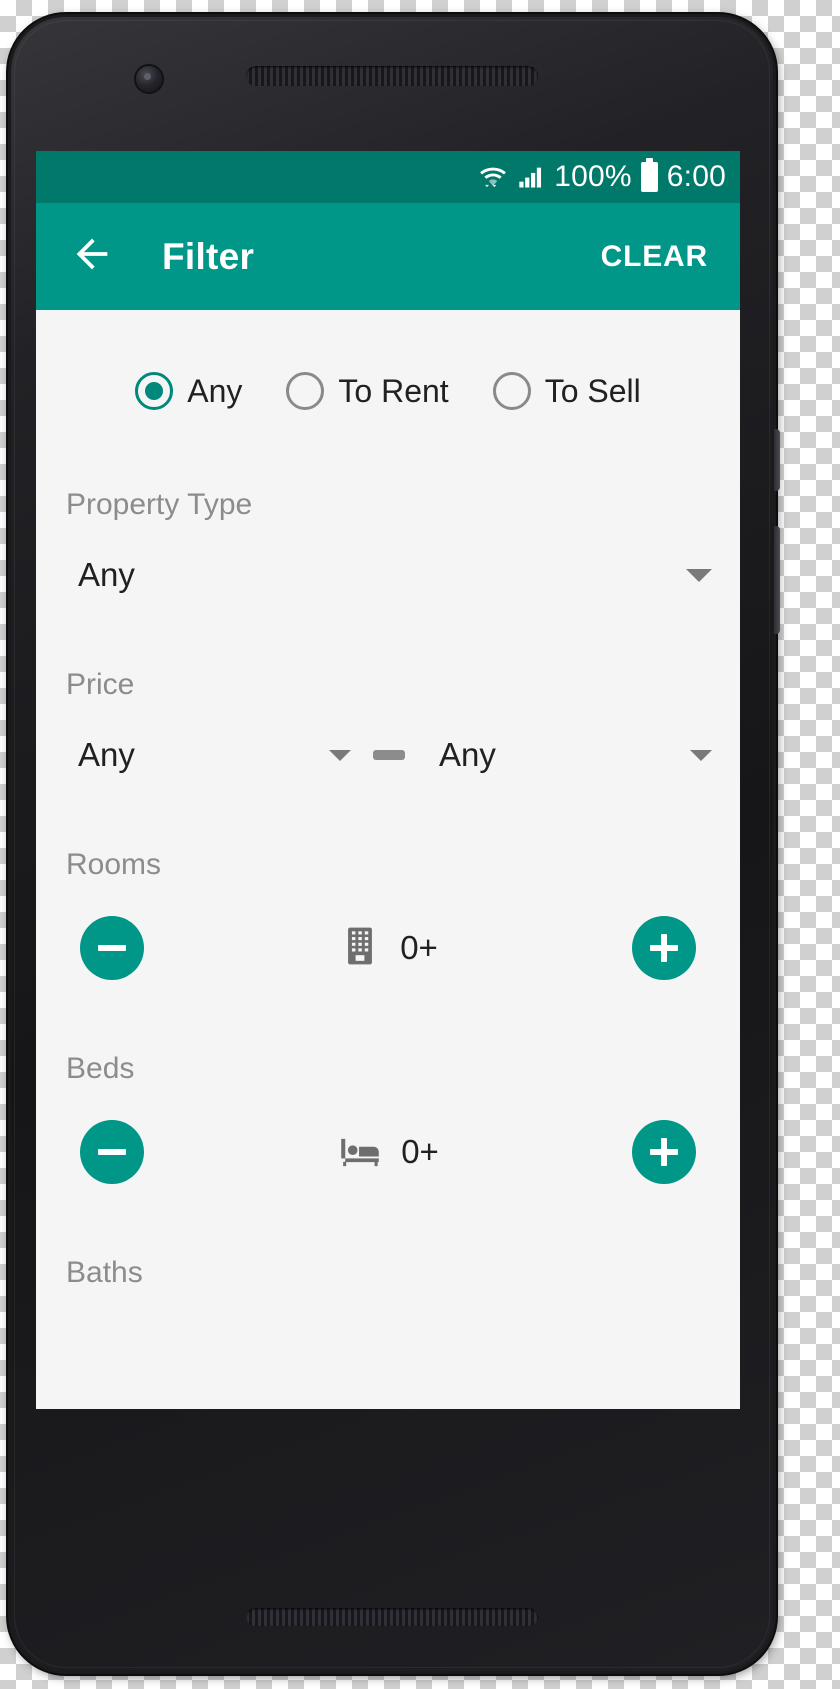 The width and height of the screenshot is (840, 1689). Describe the element at coordinates (360, 948) in the screenshot. I see `apartment-building-icon` at that location.